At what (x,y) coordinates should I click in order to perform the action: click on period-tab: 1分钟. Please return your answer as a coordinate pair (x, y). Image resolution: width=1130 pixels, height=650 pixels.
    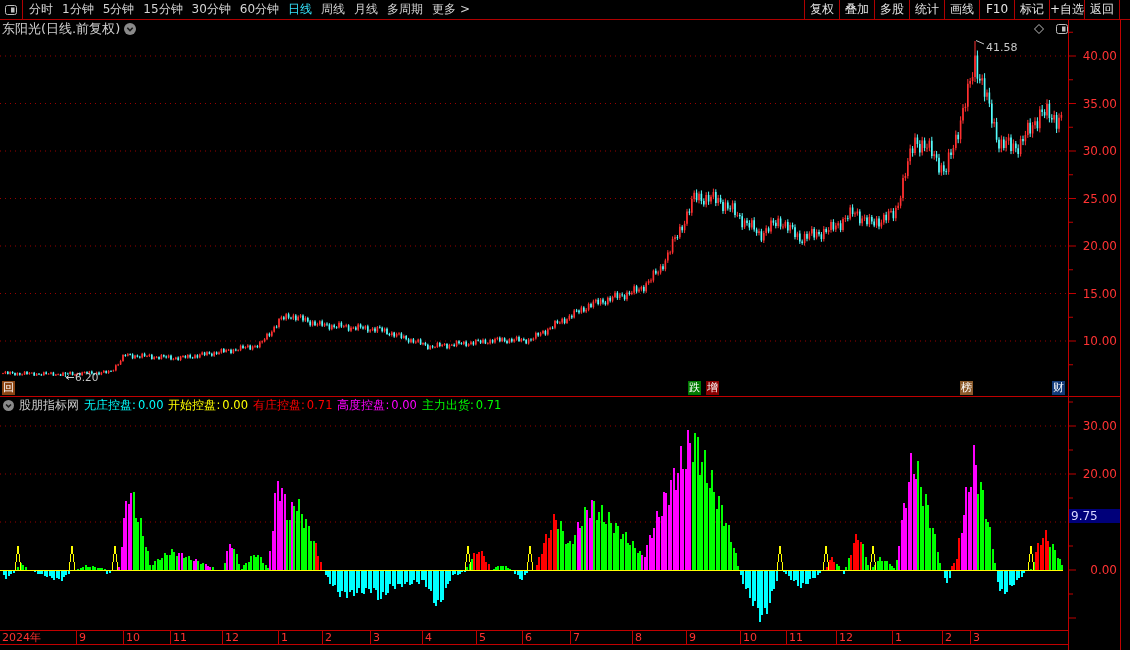
    Looking at the image, I should click on (78, 9).